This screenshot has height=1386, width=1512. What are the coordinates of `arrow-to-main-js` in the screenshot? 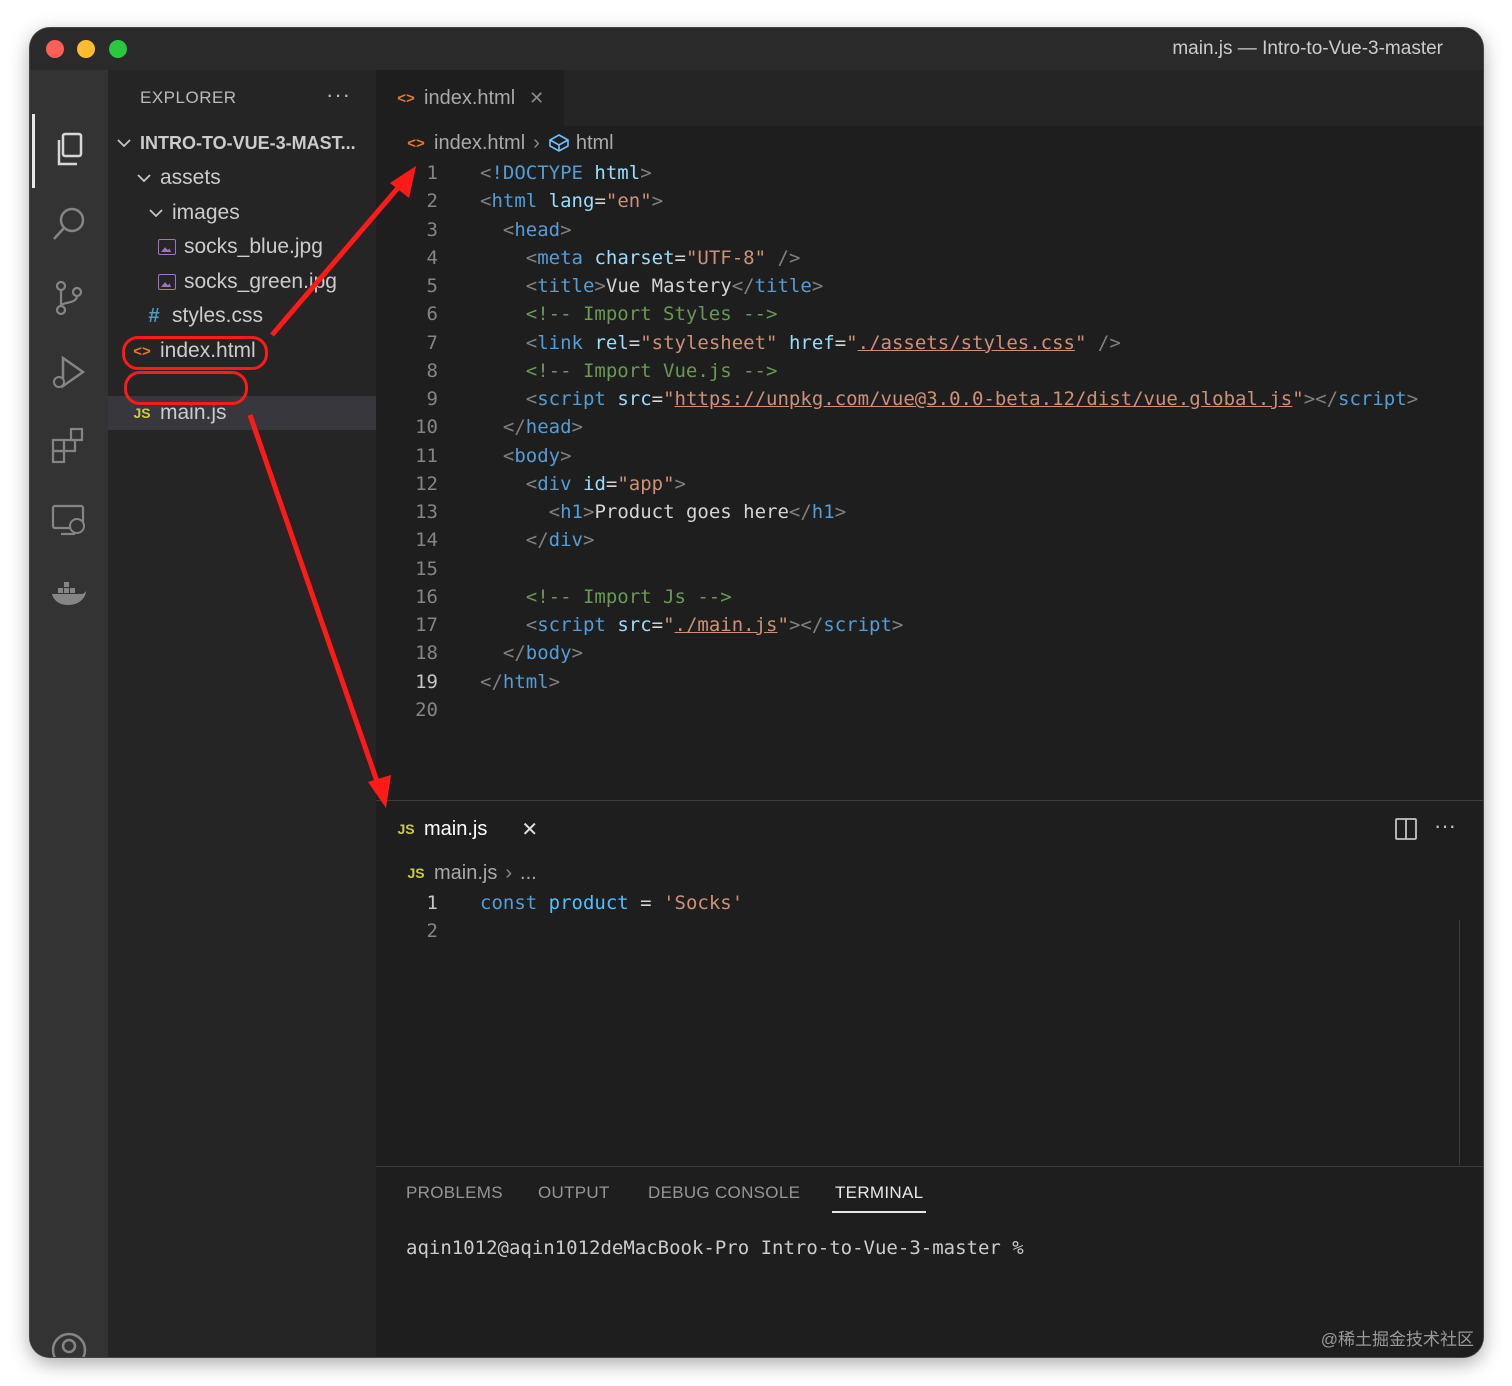 It's located at (315, 602).